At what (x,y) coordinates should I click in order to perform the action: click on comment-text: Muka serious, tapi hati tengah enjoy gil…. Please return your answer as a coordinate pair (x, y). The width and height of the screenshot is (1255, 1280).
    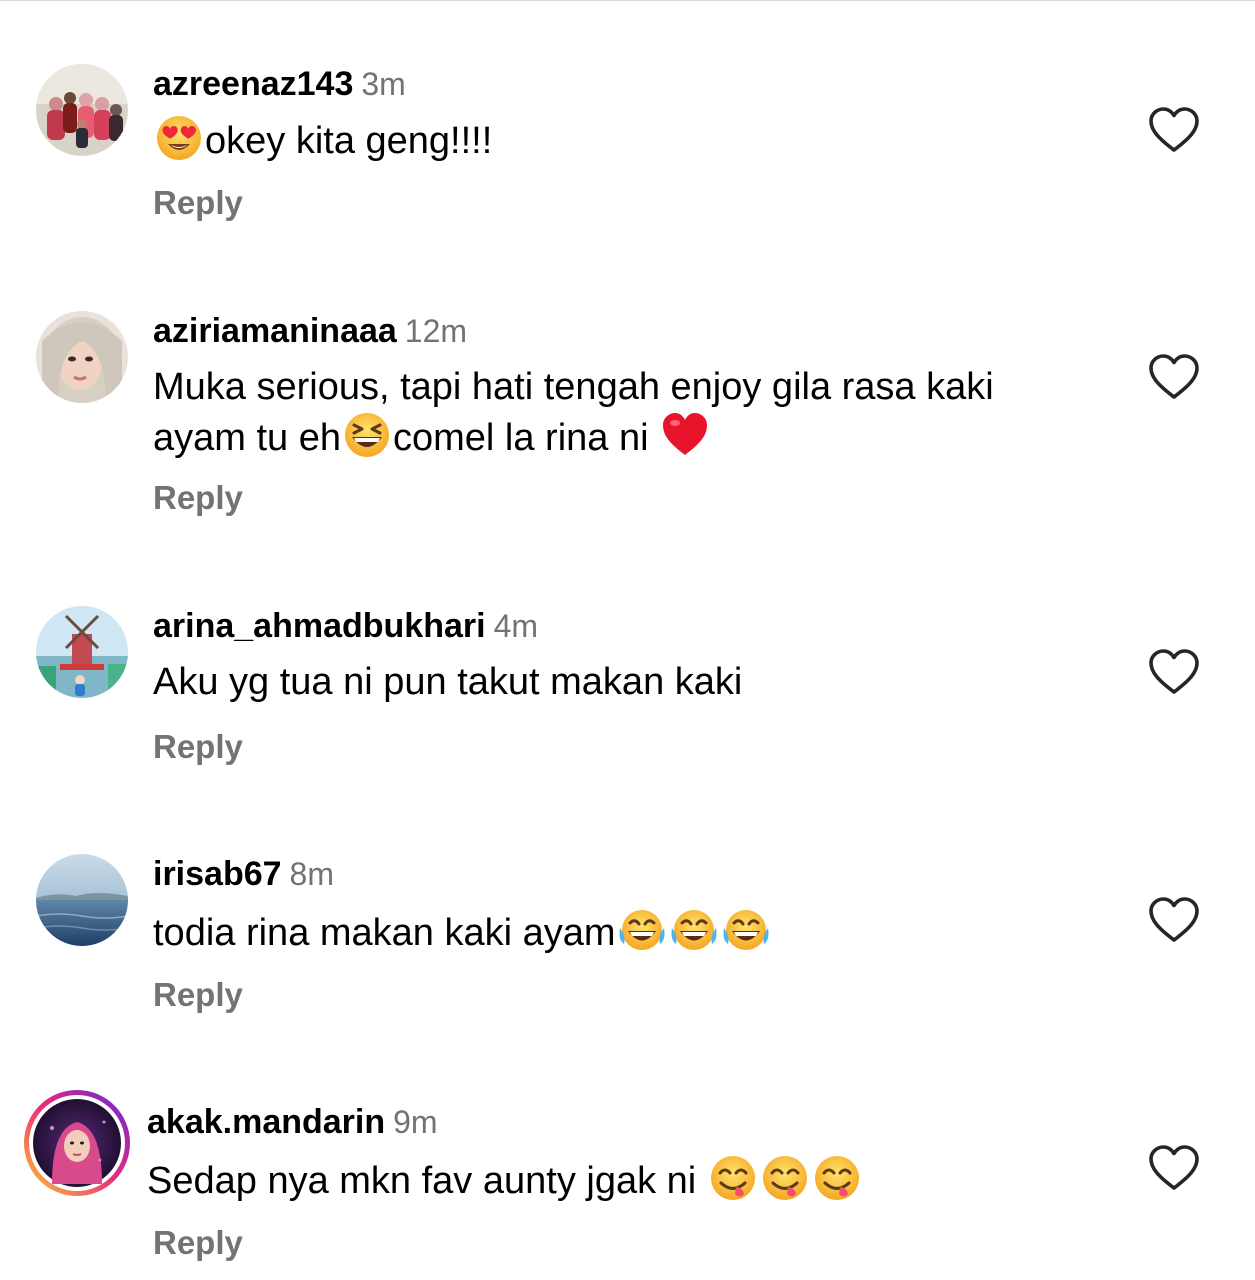
    Looking at the image, I should click on (633, 412).